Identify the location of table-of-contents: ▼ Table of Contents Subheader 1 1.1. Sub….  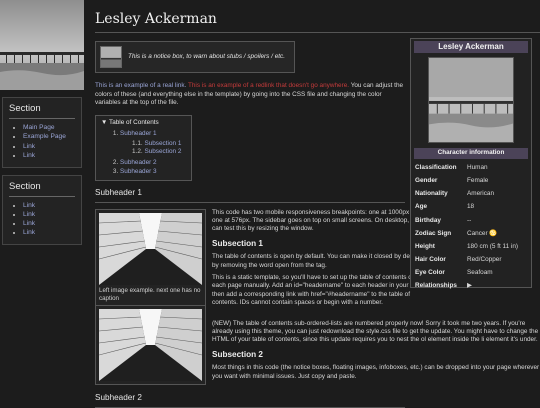
(143, 148).